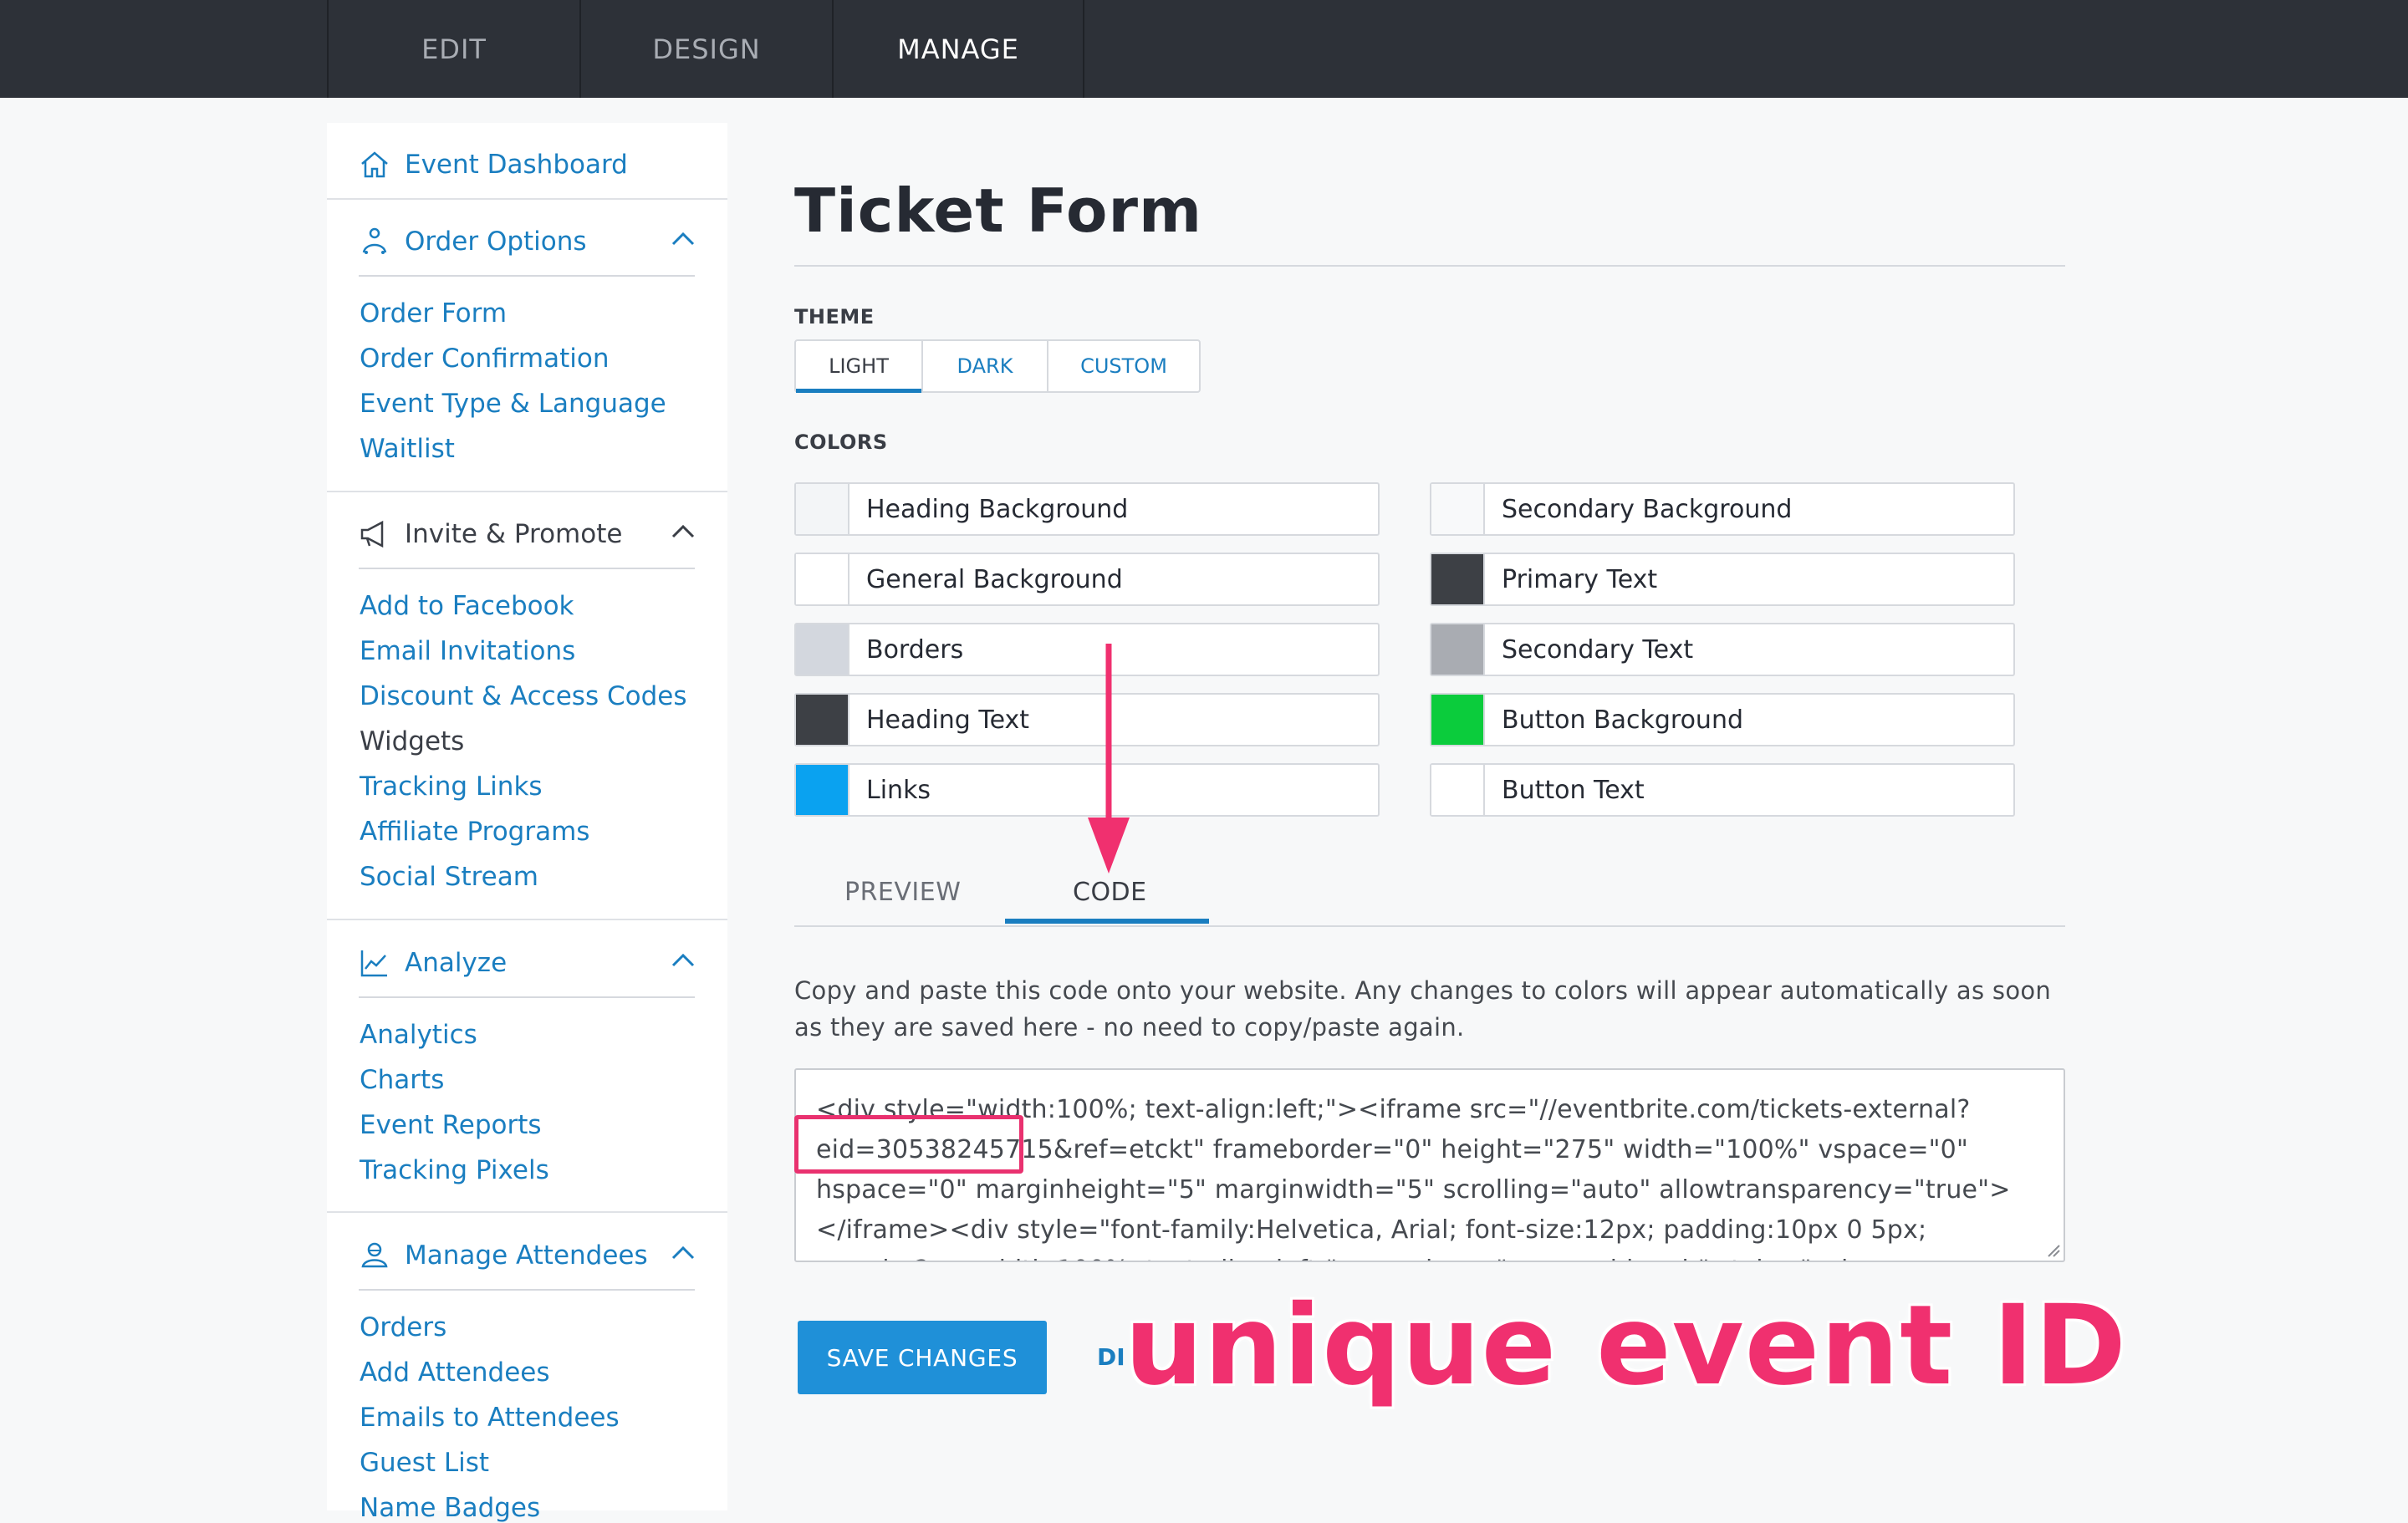 The width and height of the screenshot is (2408, 1523). Describe the element at coordinates (419, 1035) in the screenshot. I see `sidebar-item-analytics: Analytics` at that location.